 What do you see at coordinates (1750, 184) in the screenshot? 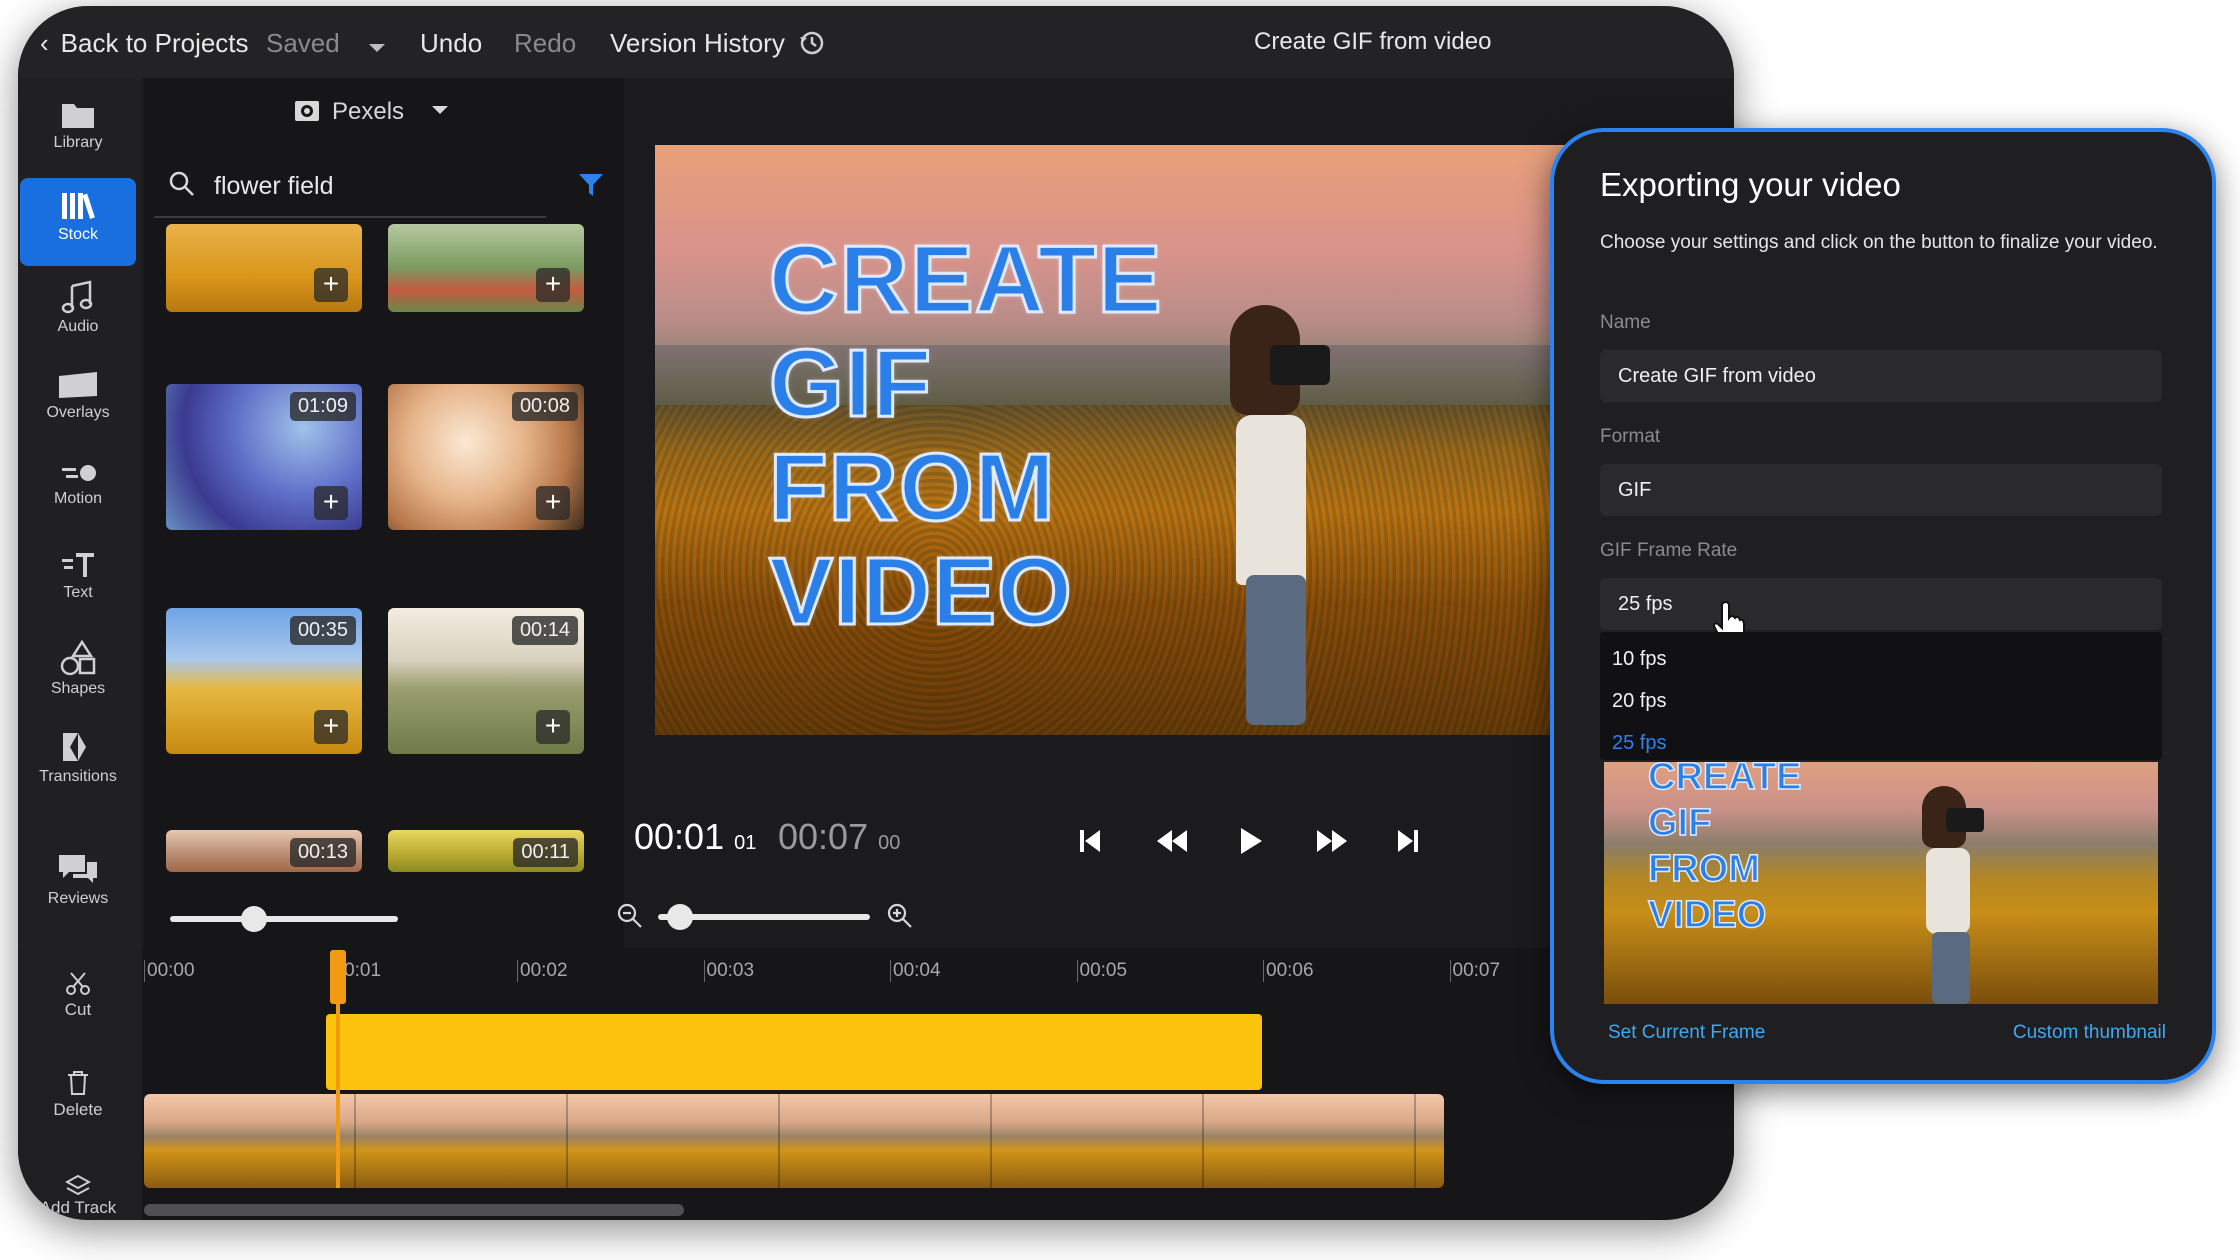
I see `export-title: Exporting your video` at bounding box center [1750, 184].